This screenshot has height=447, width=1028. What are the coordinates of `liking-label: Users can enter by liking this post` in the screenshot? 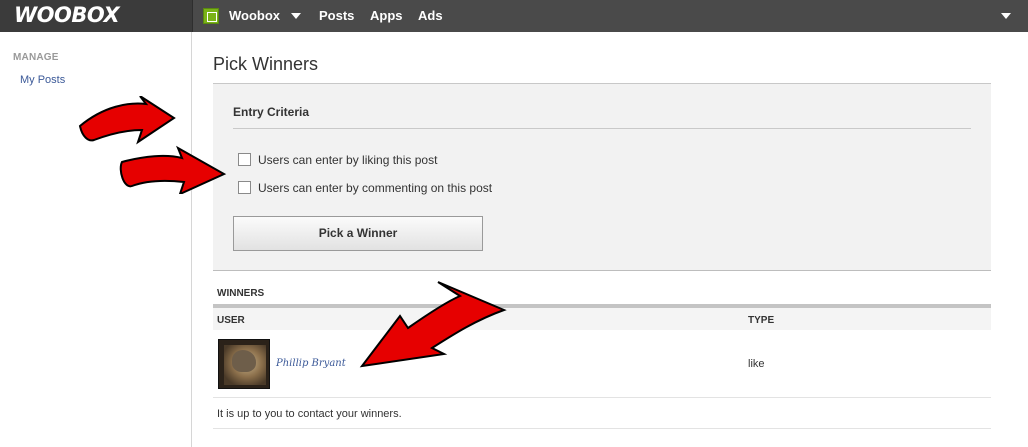 It's located at (347, 160).